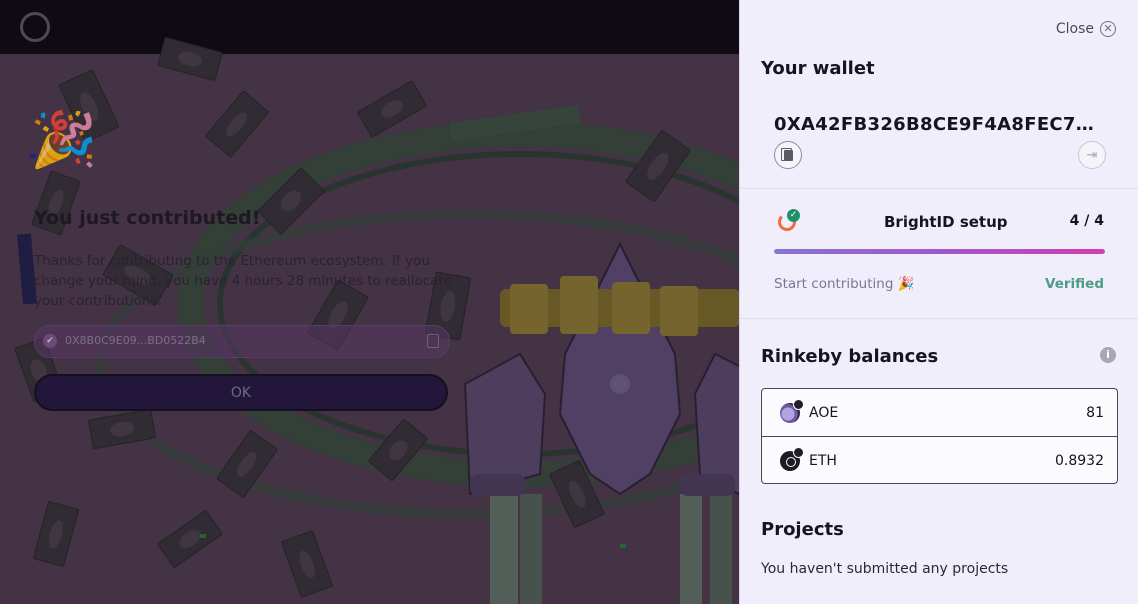 This screenshot has height=604, width=1138. I want to click on token-name: ETH, so click(823, 460).